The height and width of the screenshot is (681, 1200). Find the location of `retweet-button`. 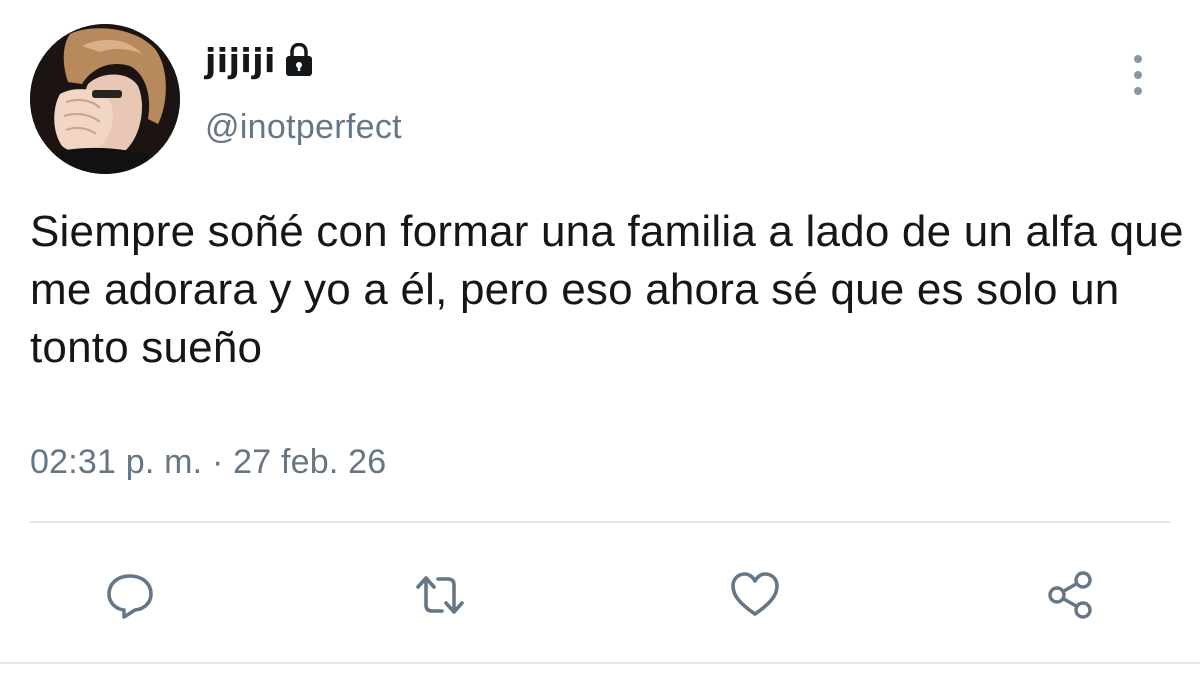

retweet-button is located at coordinates (440, 595).